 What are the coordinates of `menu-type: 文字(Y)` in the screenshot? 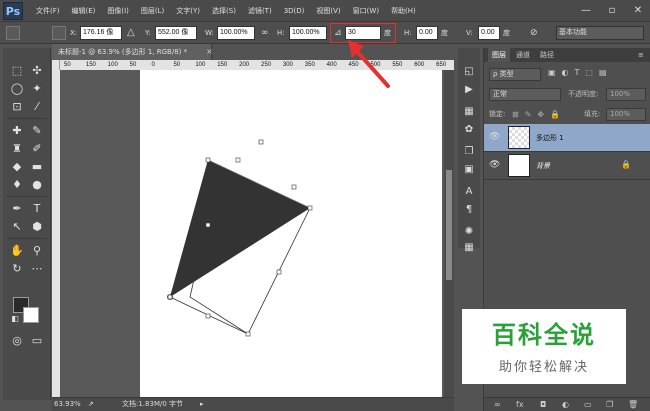 It's located at (188, 11).